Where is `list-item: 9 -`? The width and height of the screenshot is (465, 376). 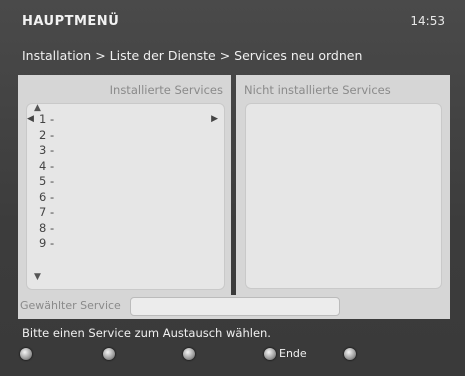 list-item: 9 - is located at coordinates (43, 244).